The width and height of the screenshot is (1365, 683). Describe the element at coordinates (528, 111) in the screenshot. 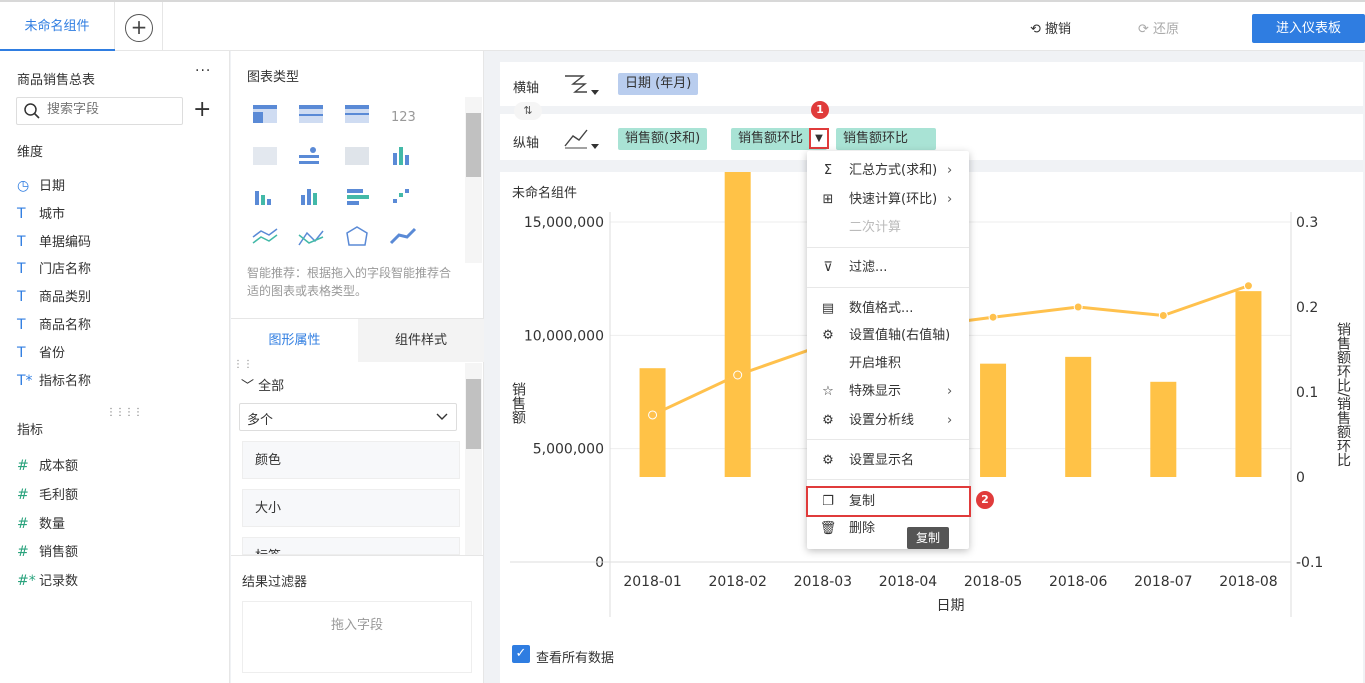

I see `swap-axes-icon: ⇅` at that location.